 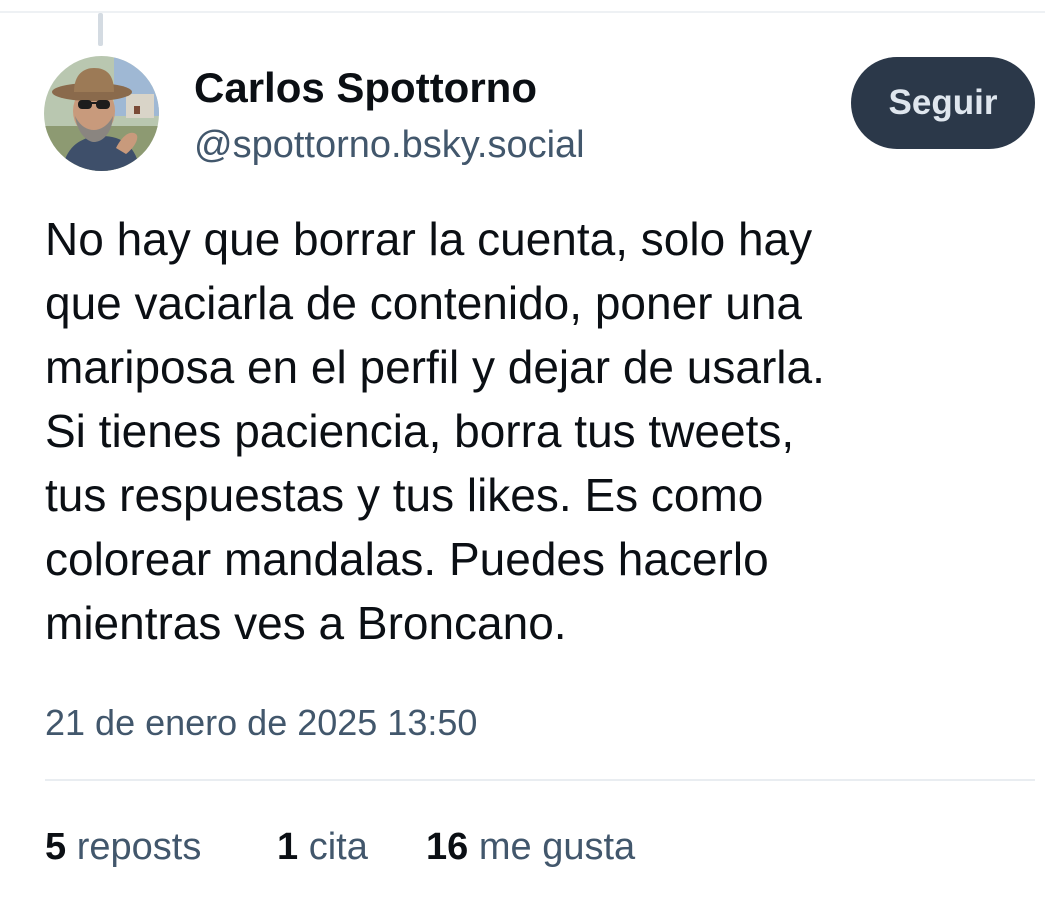 I want to click on reposts-label: reposts, so click(x=139, y=847).